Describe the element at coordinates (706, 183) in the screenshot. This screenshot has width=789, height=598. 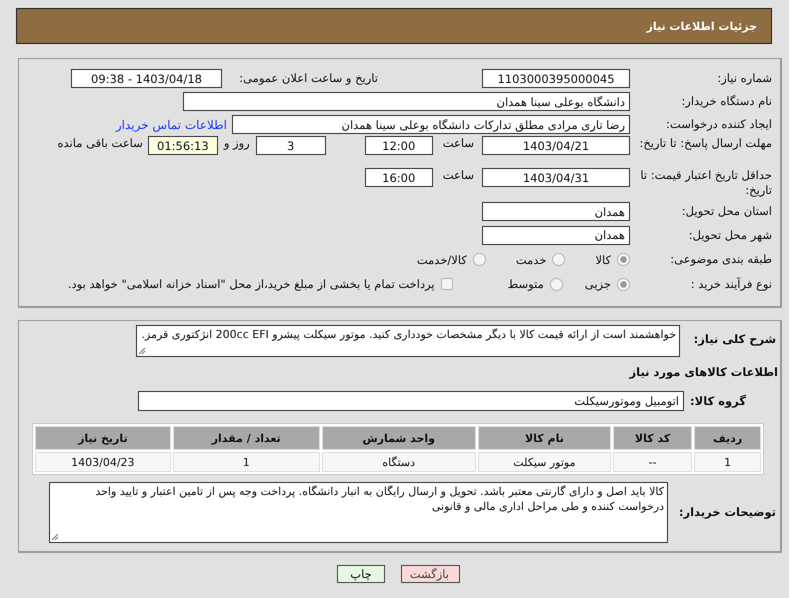
I see `field-label: حداقل تاریخ اعتبار قیمت: تا تاریخ:` at that location.